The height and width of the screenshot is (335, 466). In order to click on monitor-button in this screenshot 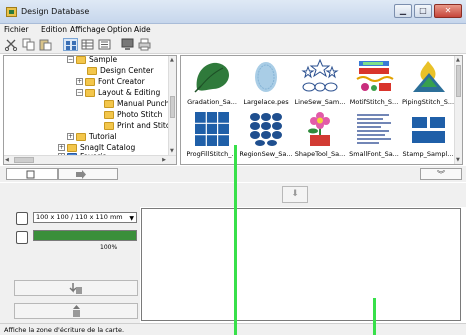, I will do `click(127, 44)`.